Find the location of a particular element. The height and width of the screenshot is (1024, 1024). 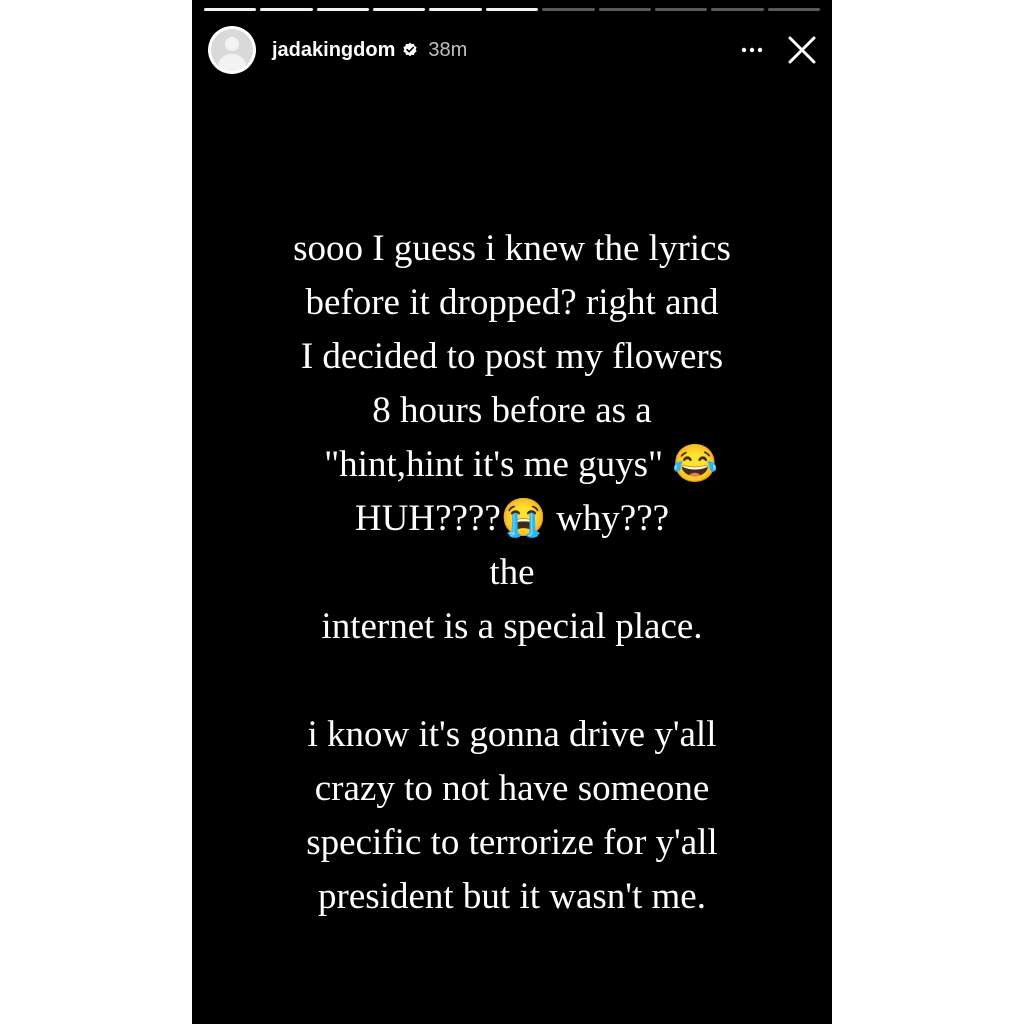

story-text-line: "hint,hint it's me guys" 😂 is located at coordinates (512, 464).